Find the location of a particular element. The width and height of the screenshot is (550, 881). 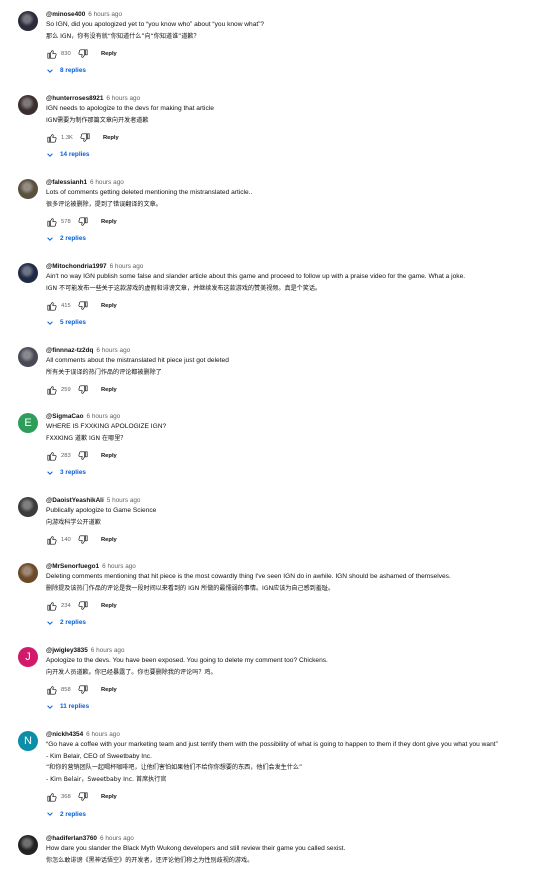

comment-header: @SigmaCao 6 hours ago is located at coordinates (295, 416).